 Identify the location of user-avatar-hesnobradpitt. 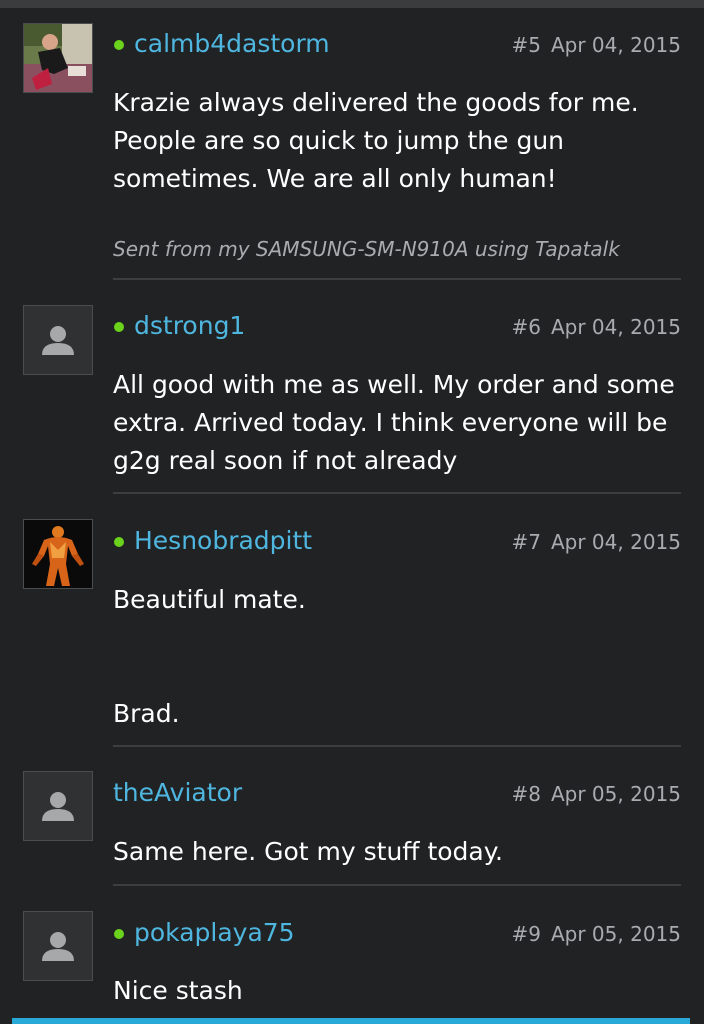
(58, 554).